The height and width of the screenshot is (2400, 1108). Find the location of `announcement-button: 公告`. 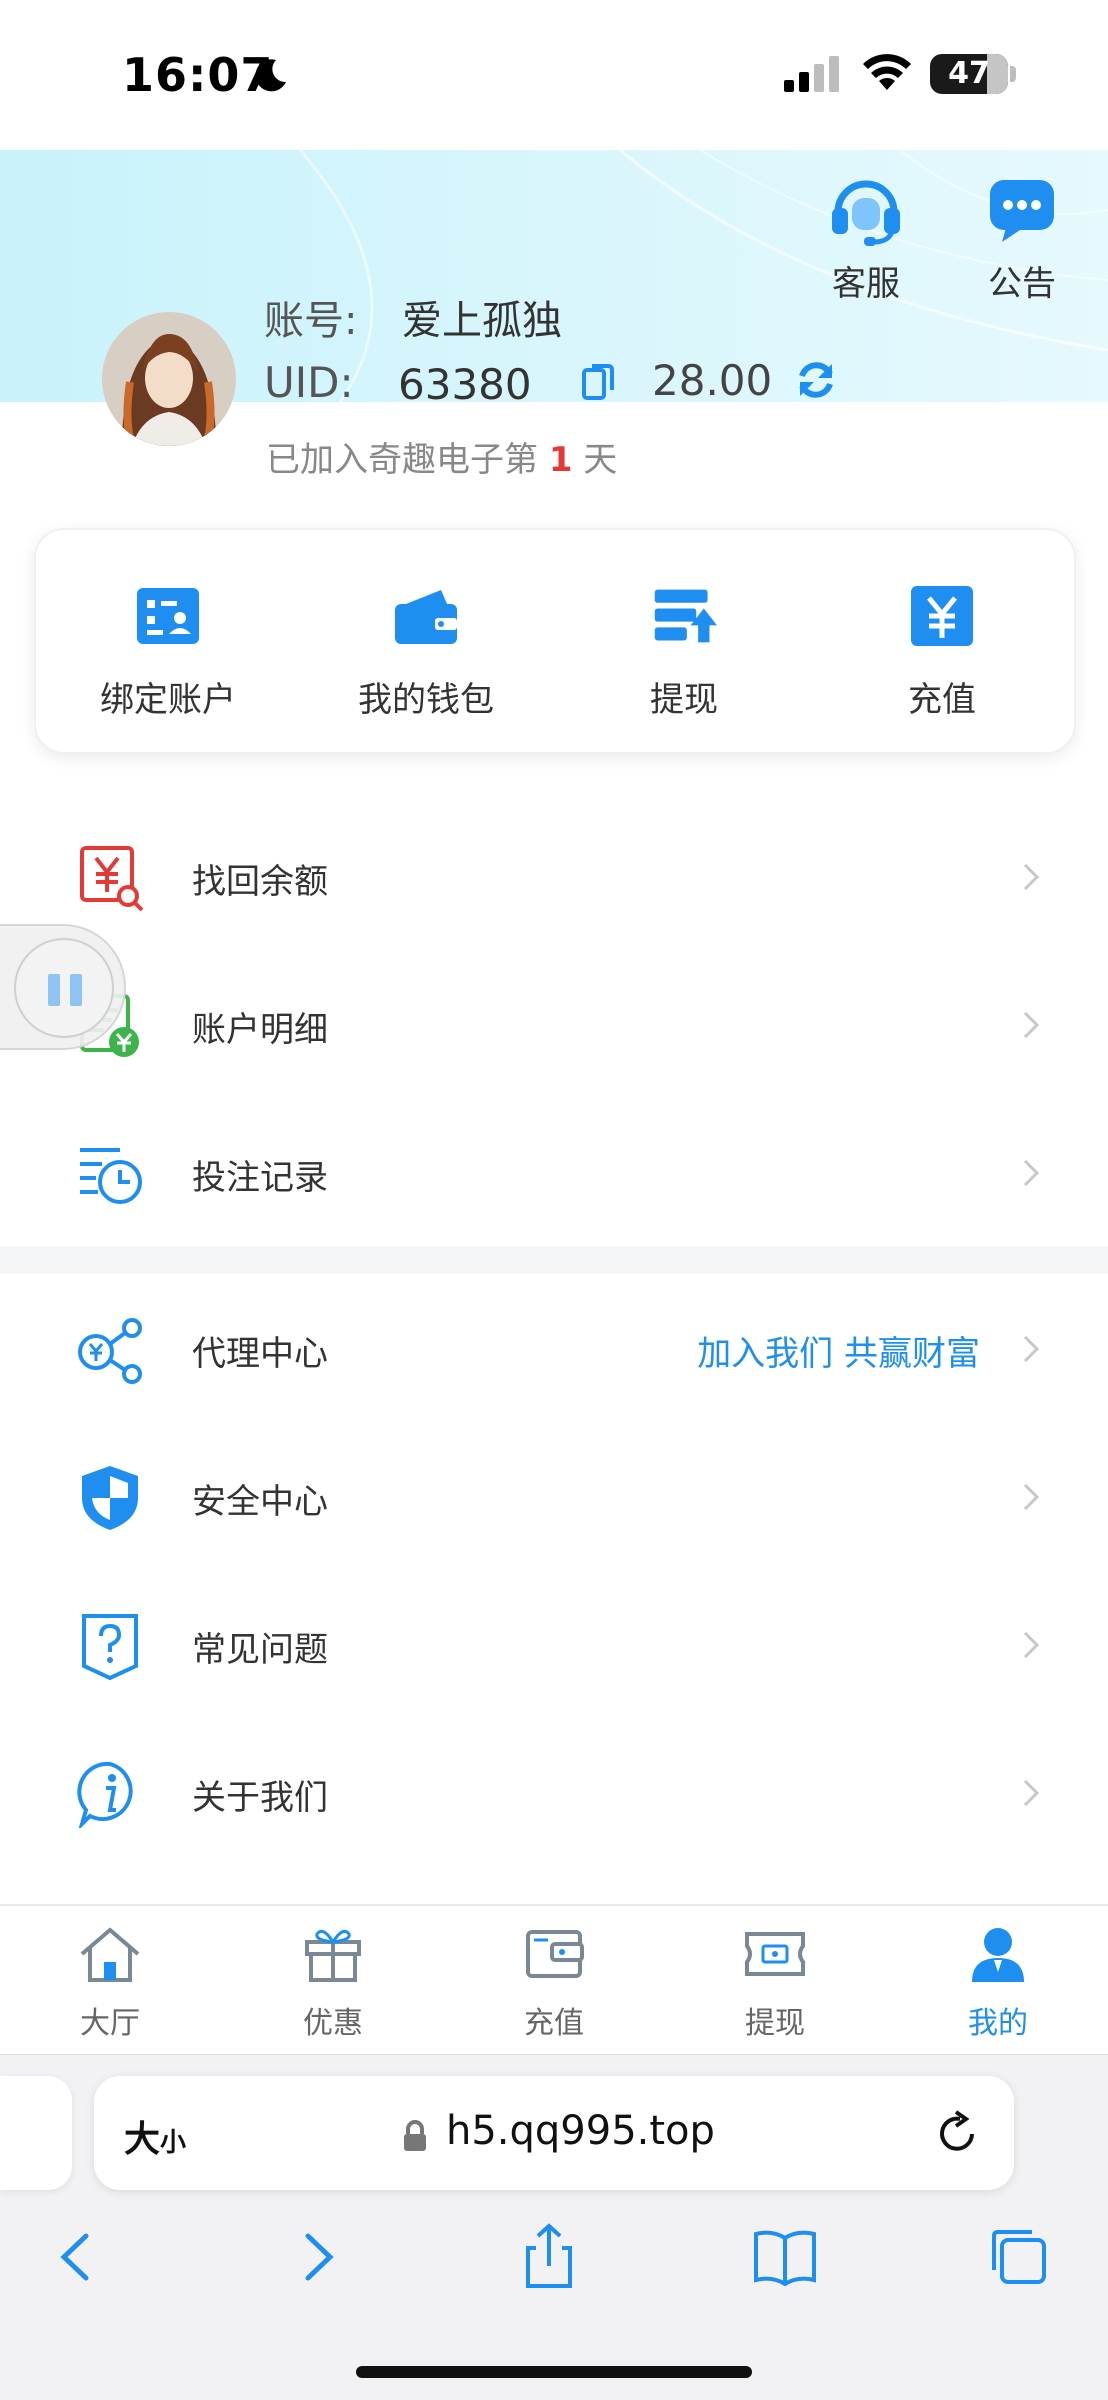

announcement-button: 公告 is located at coordinates (1022, 240).